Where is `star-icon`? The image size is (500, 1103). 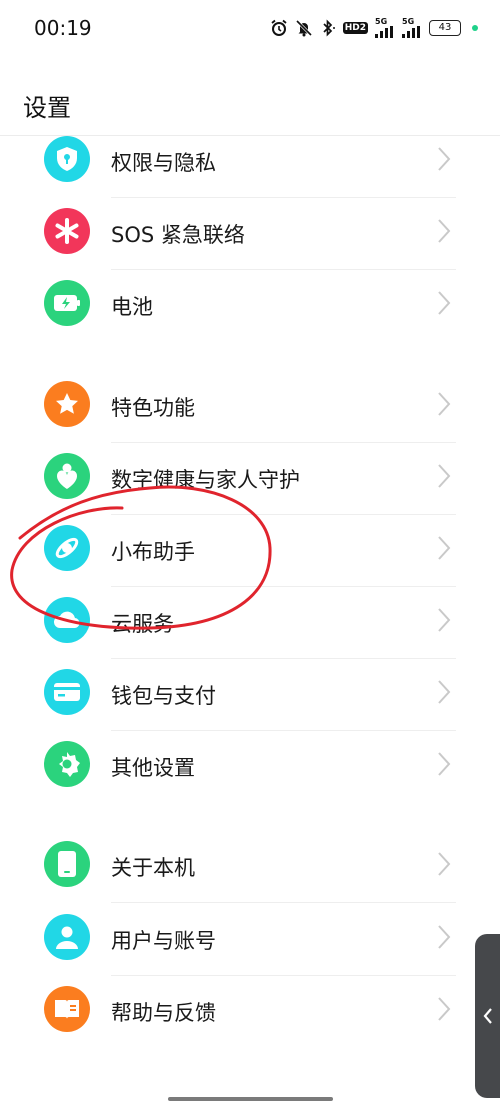
star-icon is located at coordinates (67, 404).